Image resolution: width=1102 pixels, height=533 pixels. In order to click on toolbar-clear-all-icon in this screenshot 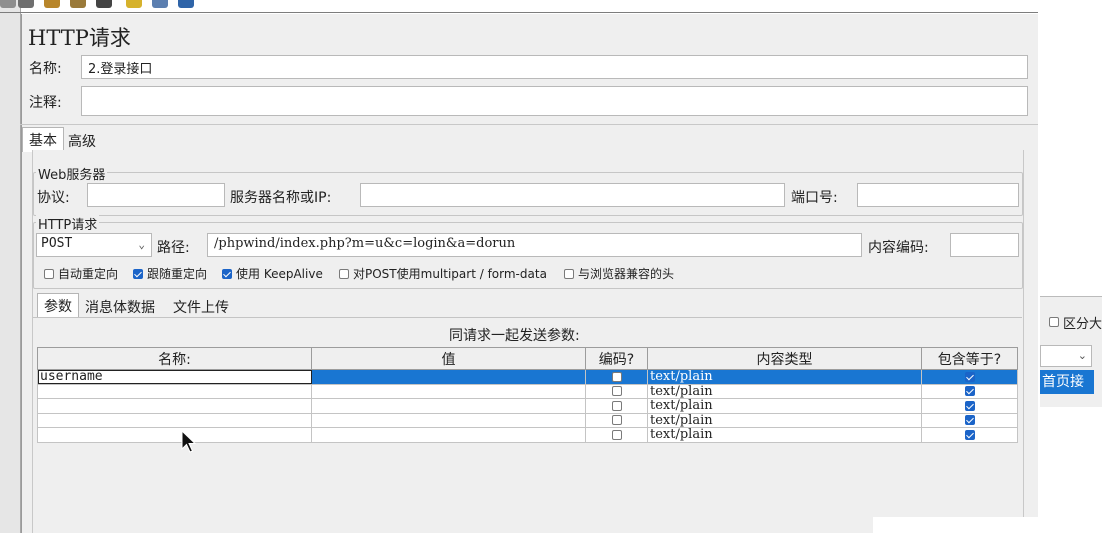, I will do `click(78, 4)`.